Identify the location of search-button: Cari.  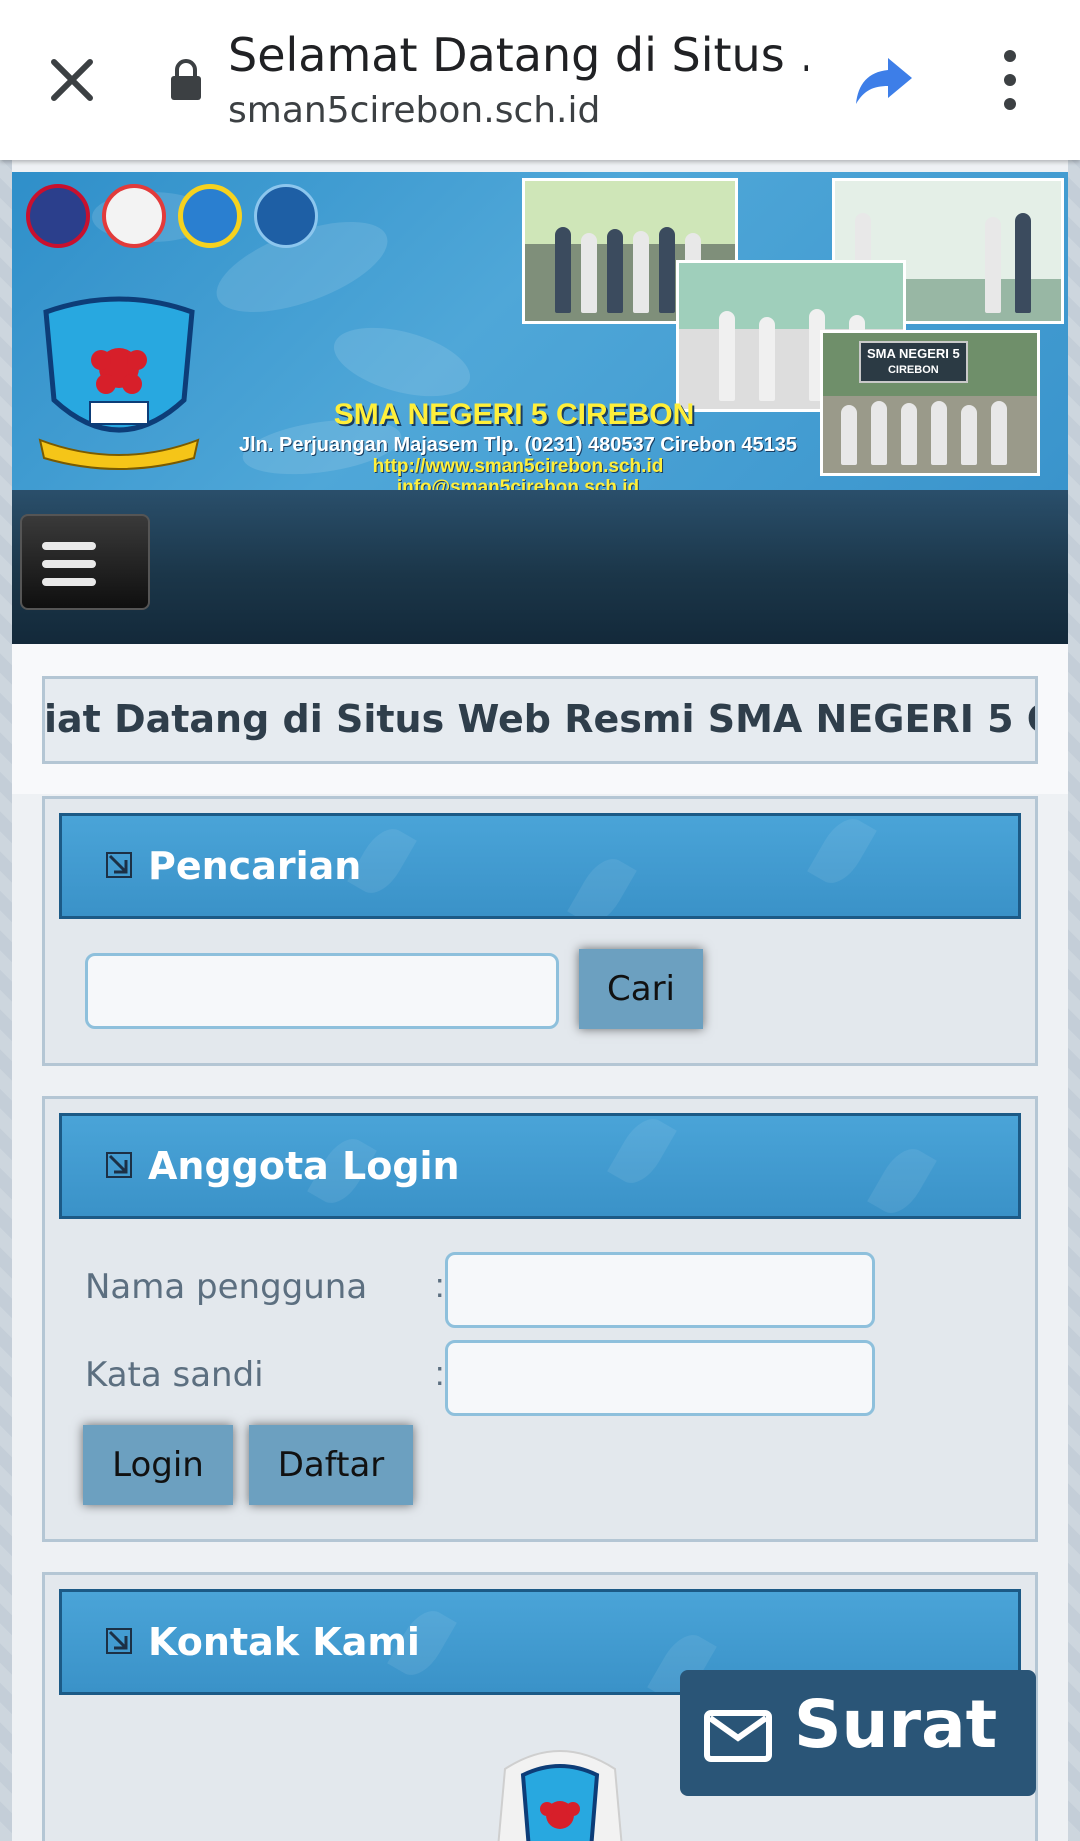
(641, 989).